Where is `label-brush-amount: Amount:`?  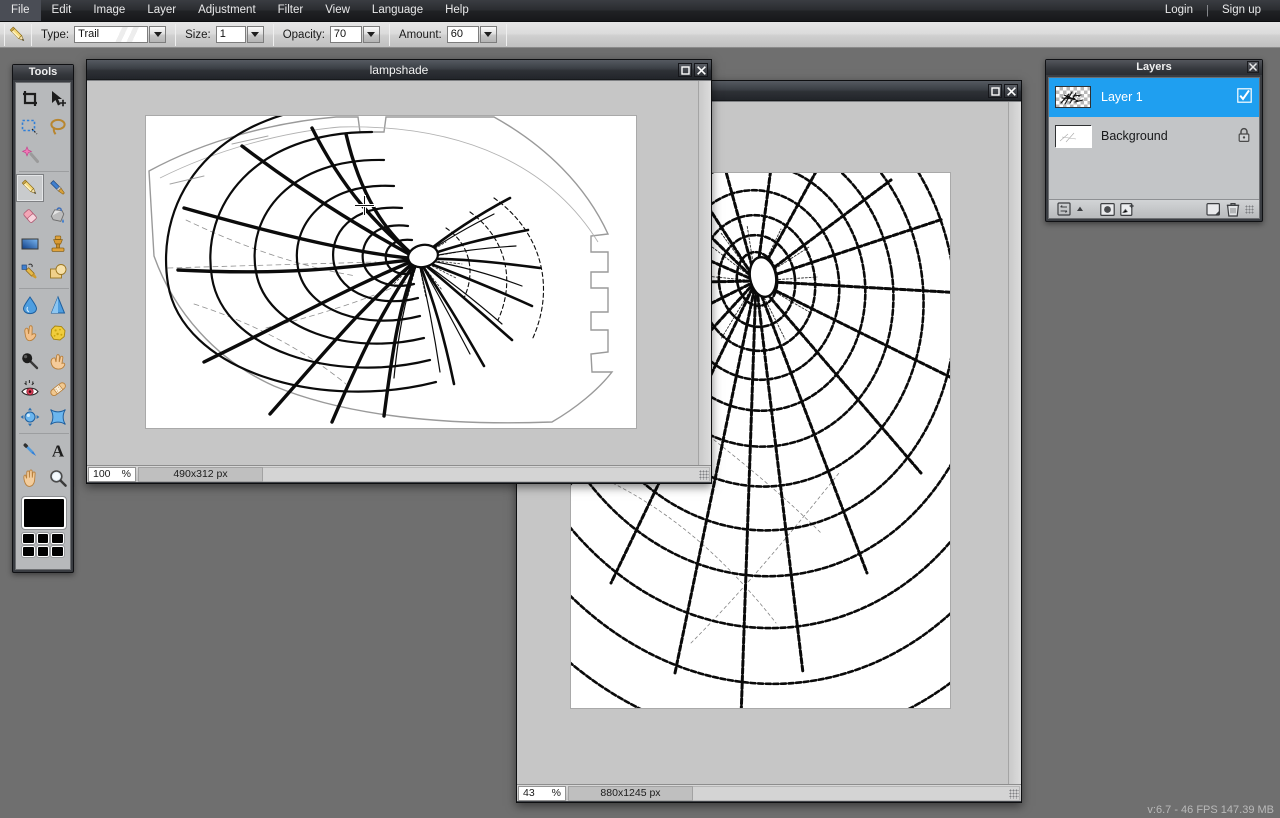
label-brush-amount: Amount: is located at coordinates (420, 34).